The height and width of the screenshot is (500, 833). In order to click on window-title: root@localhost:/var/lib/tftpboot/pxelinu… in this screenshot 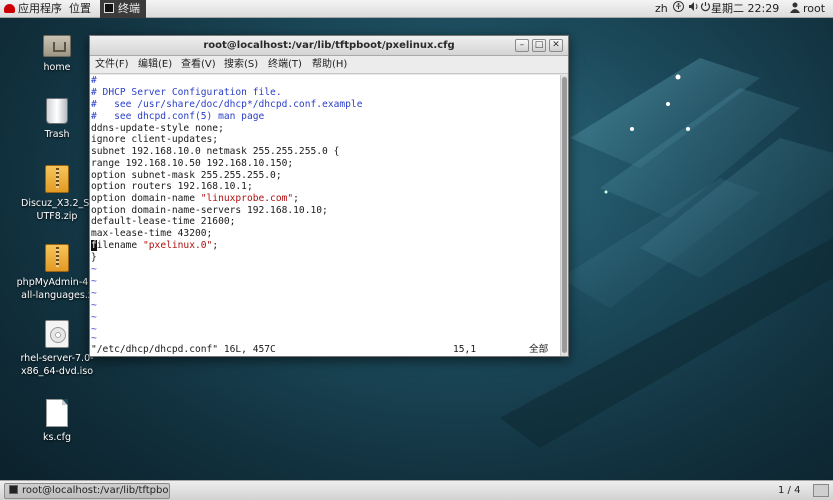, I will do `click(329, 45)`.